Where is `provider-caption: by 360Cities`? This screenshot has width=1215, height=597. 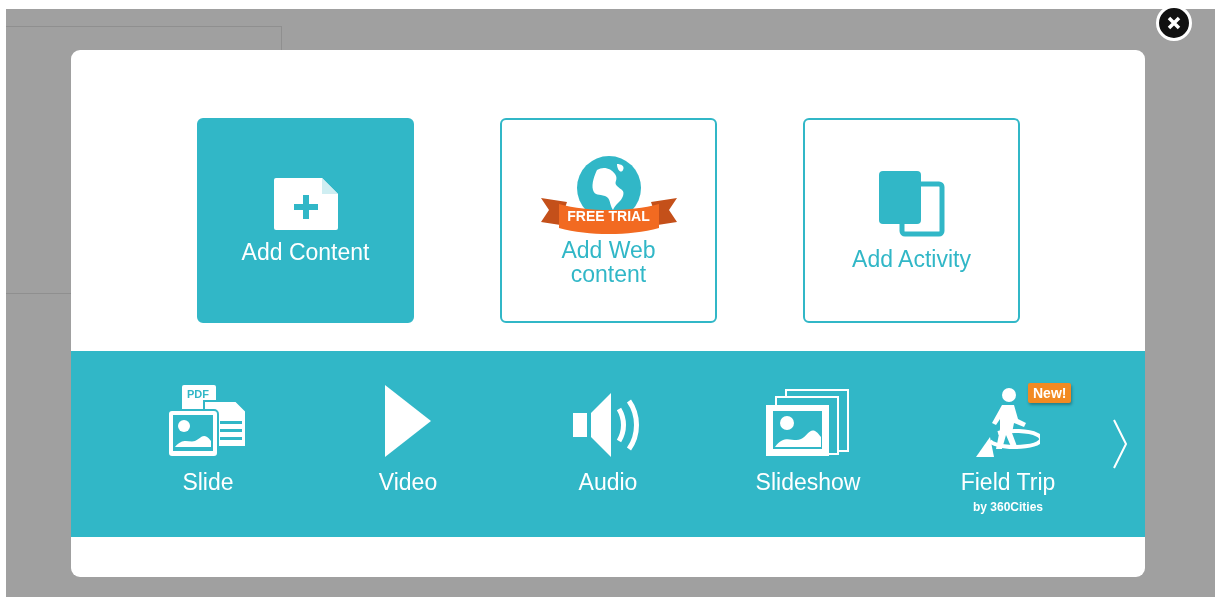 provider-caption: by 360Cities is located at coordinates (1007, 507).